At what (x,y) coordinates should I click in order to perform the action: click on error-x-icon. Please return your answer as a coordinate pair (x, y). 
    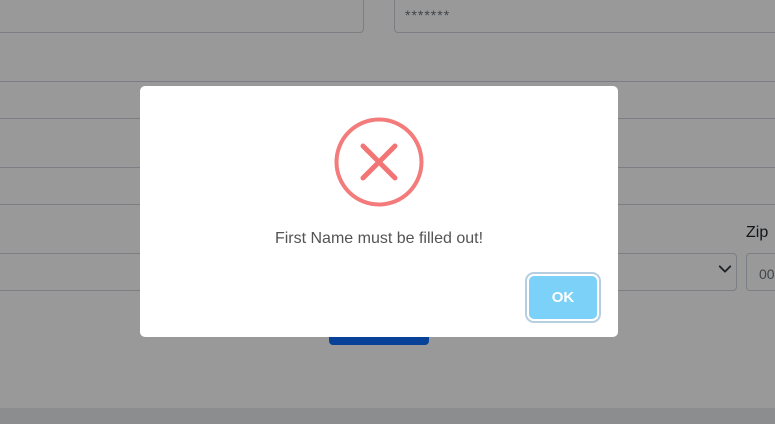
    Looking at the image, I should click on (379, 162).